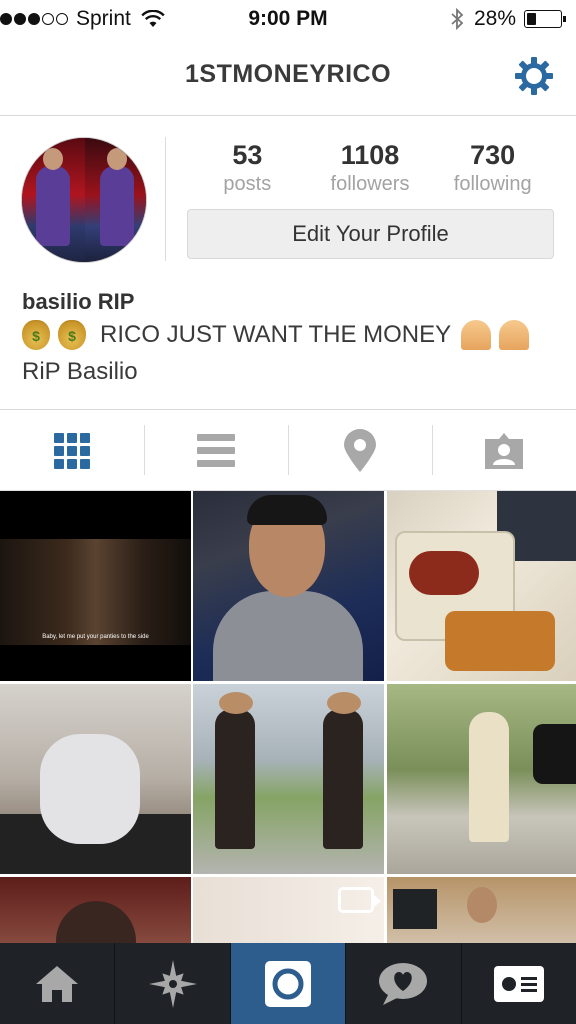  I want to click on bio-line: $ $ RICO JUST WANT THE MONEY, so click(279, 335).